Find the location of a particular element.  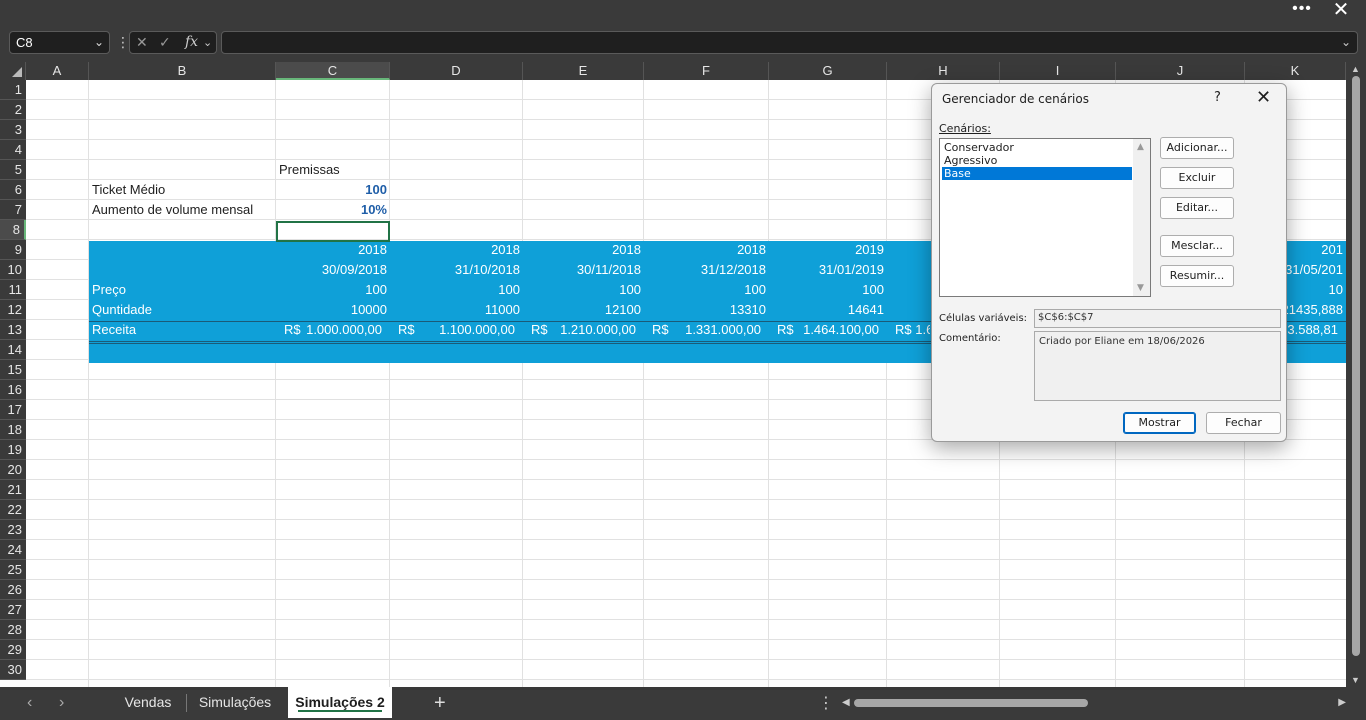

row-header-3: 3 is located at coordinates (13, 130).